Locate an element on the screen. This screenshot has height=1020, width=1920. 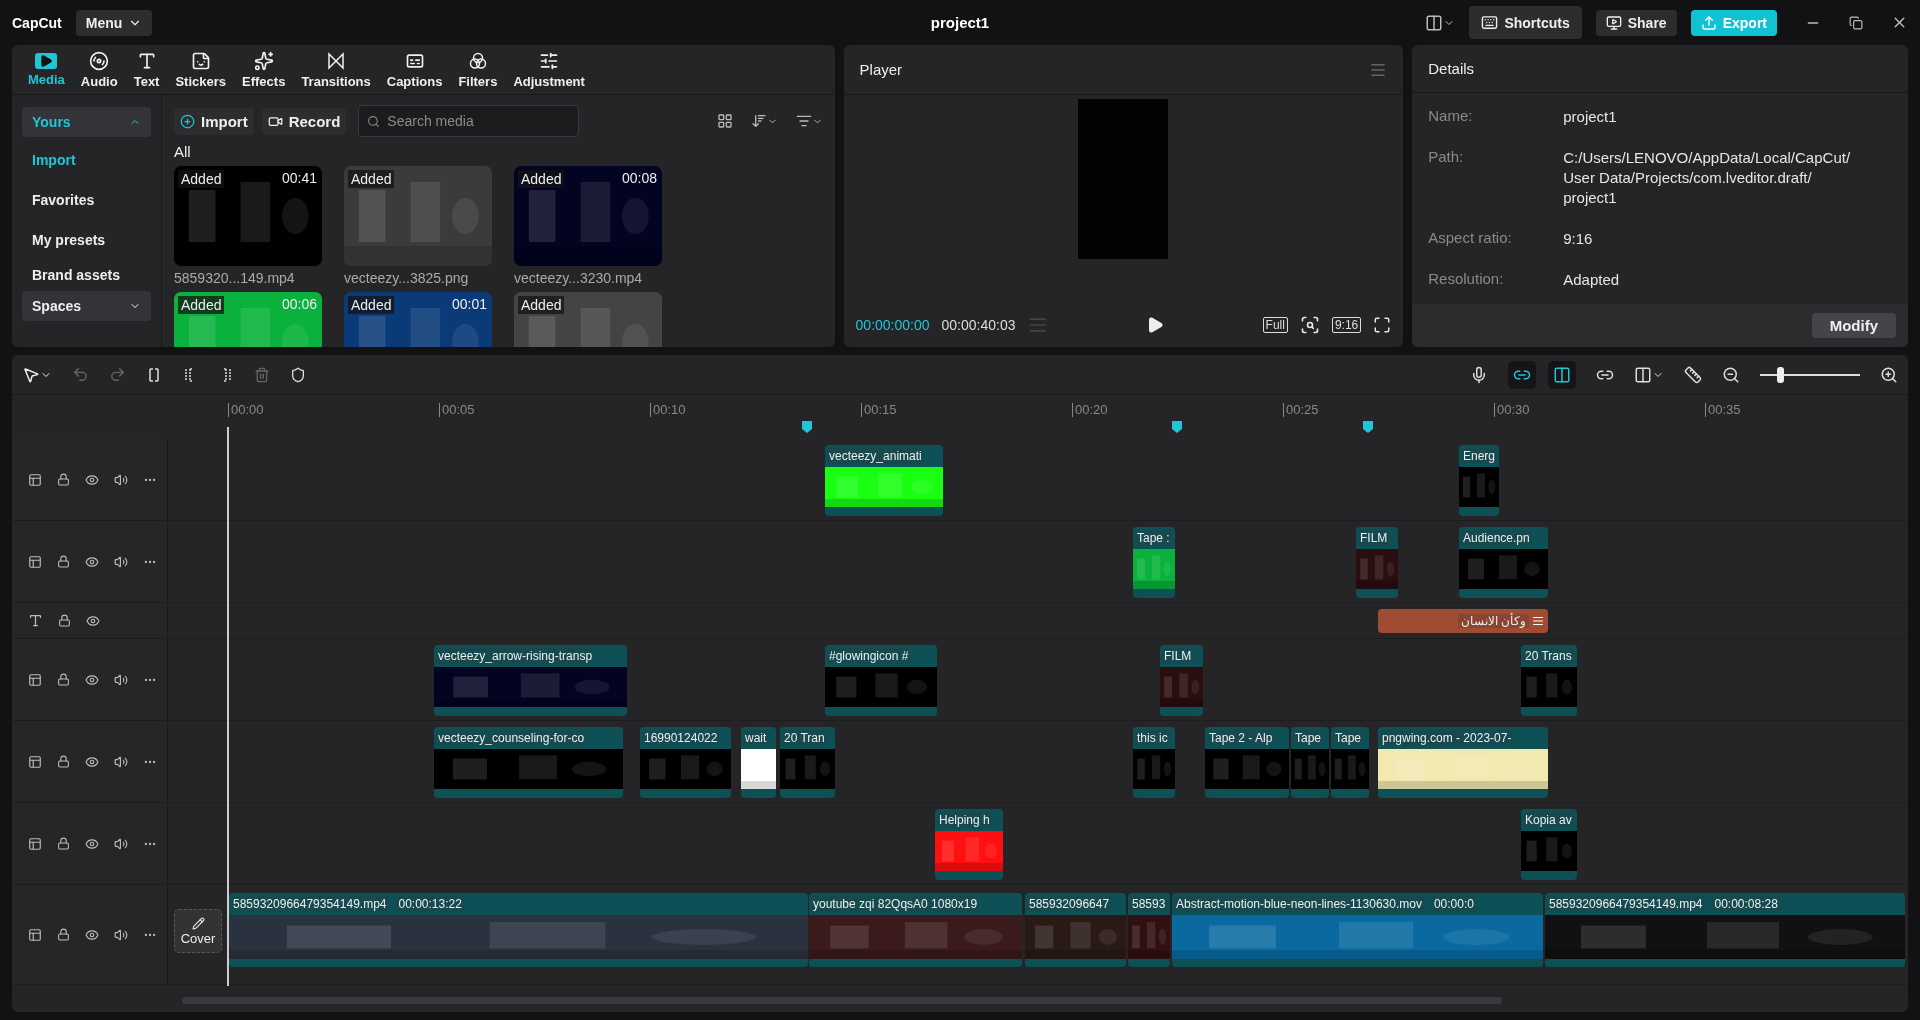
delete-icon is located at coordinates (262, 374).